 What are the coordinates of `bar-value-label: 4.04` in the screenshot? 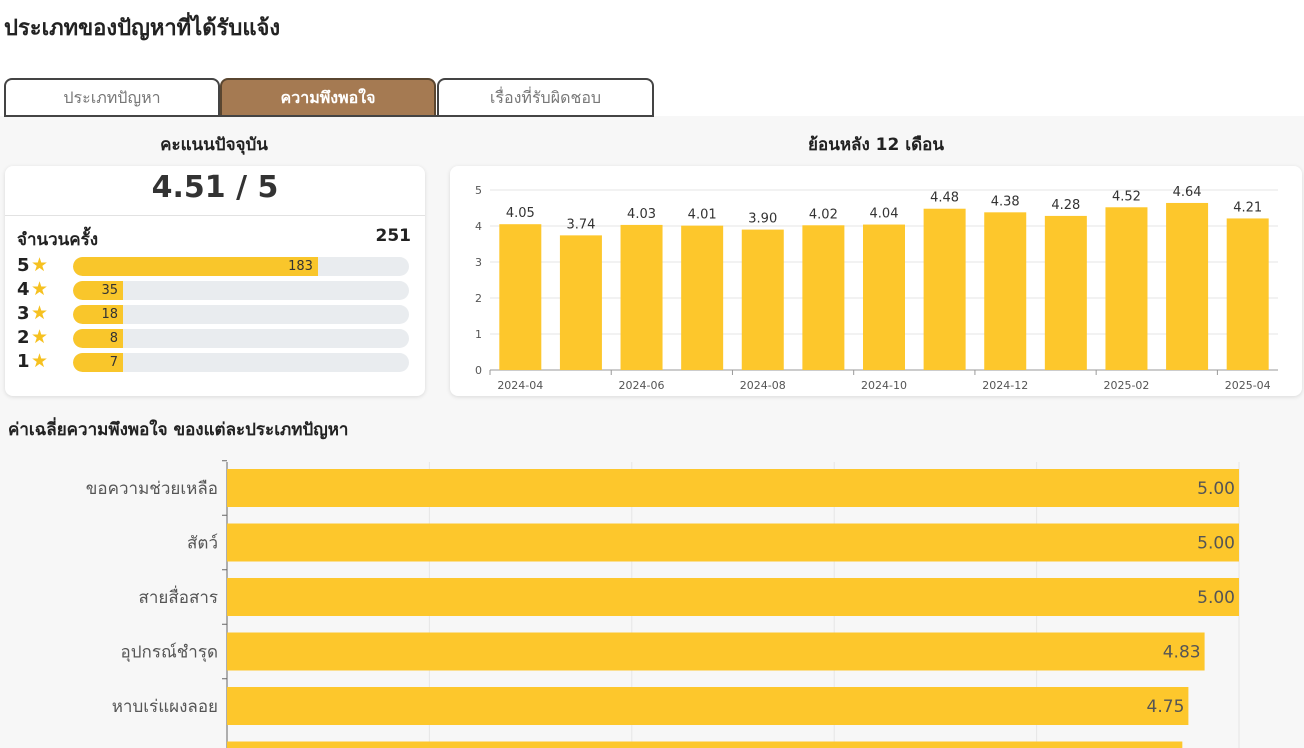 It's located at (884, 214).